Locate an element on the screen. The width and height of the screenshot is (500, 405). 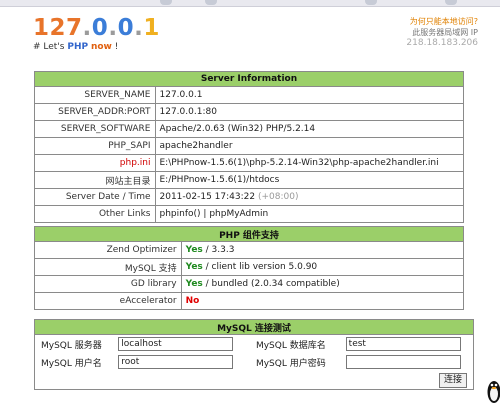
table-row: SERVER_NAME 127.0.0.1 is located at coordinates (249, 95).